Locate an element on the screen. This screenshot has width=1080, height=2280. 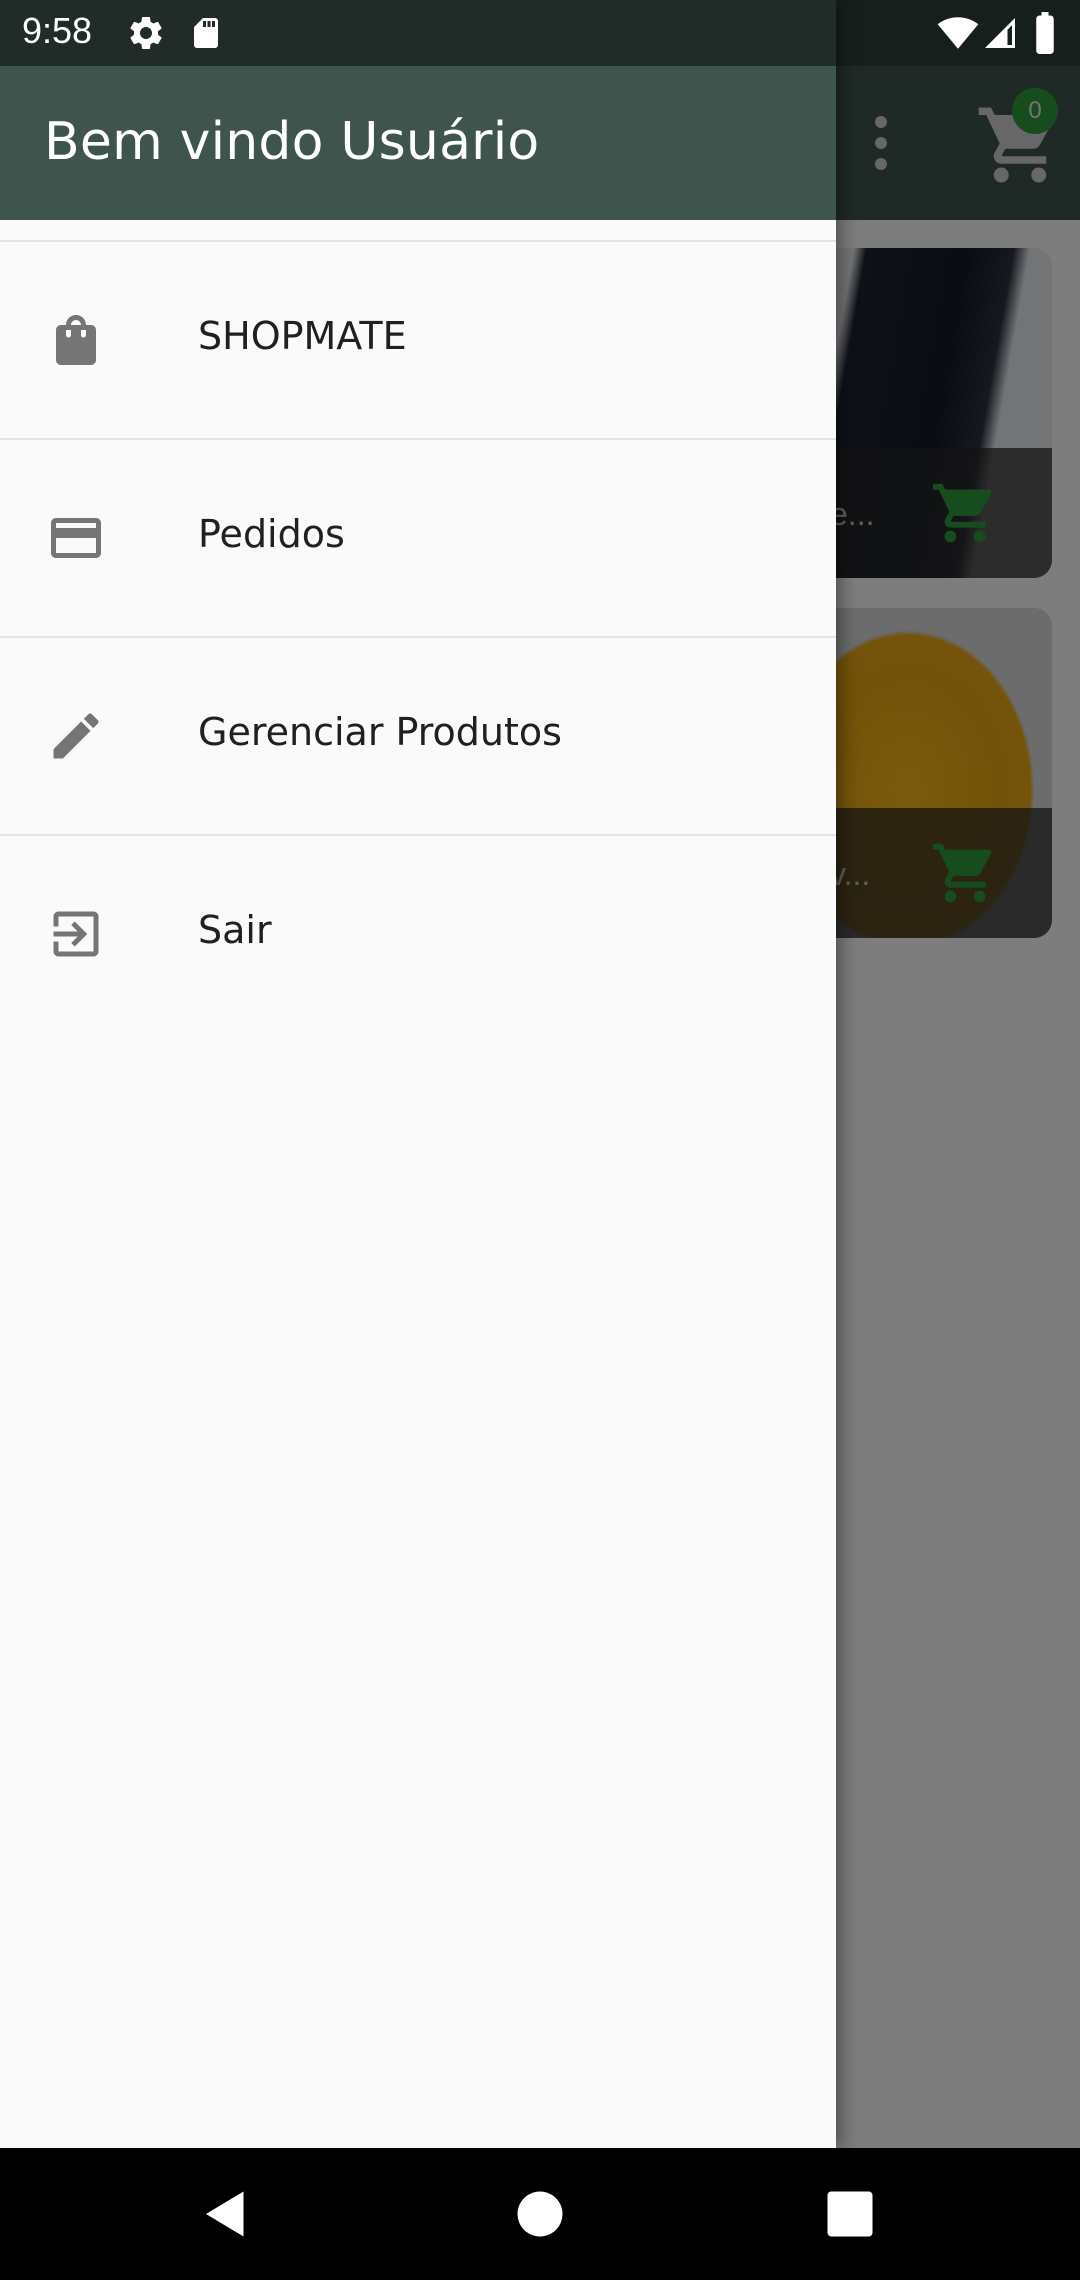
shopping-bag-icon is located at coordinates (76, 340).